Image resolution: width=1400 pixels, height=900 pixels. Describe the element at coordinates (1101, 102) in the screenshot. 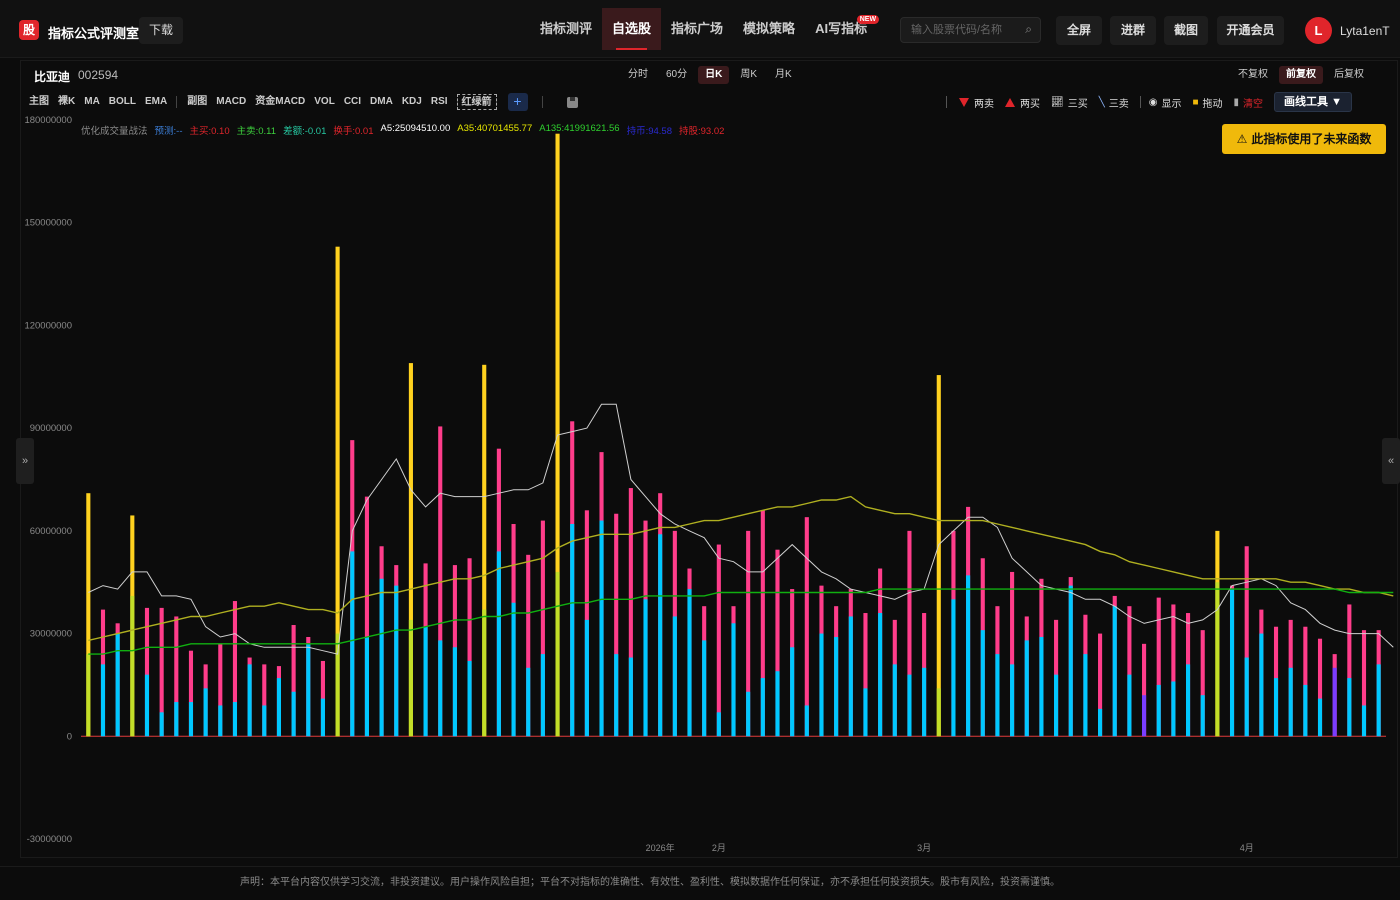

I see `line-chart-down-icon: ╲` at that location.